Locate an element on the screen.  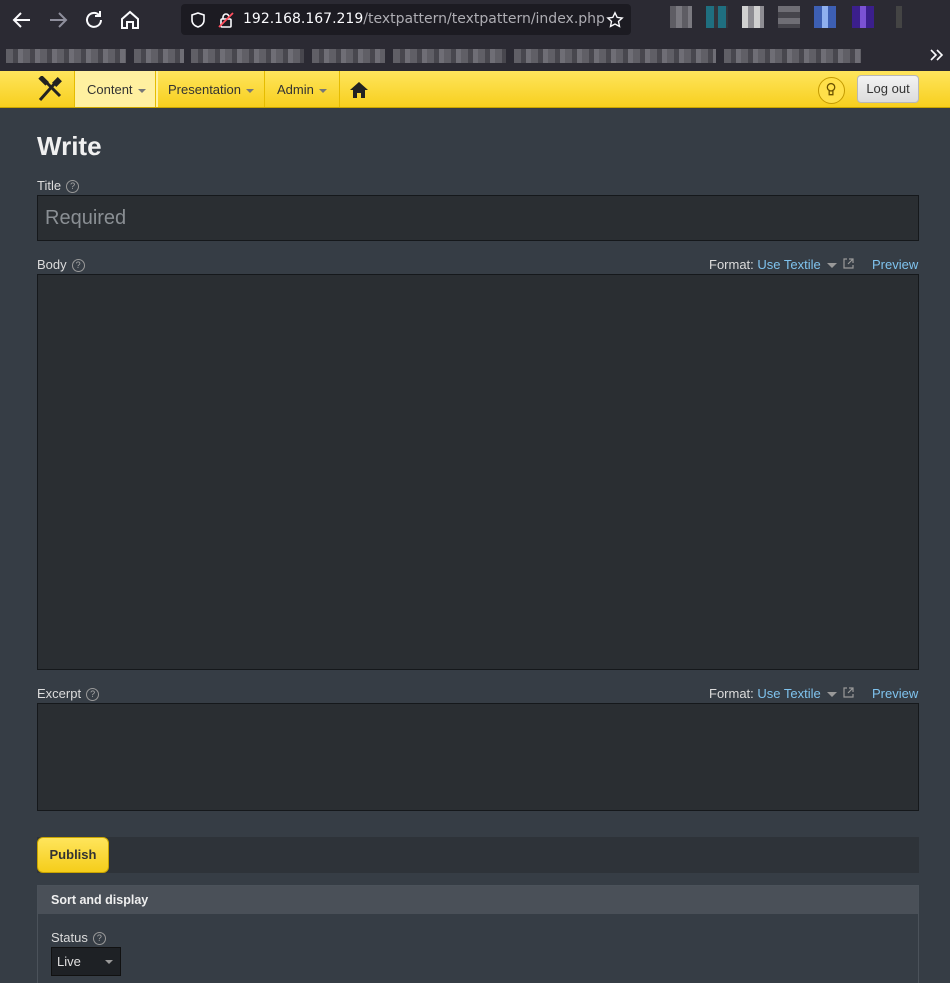
status-label: Status? is located at coordinates (78, 937).